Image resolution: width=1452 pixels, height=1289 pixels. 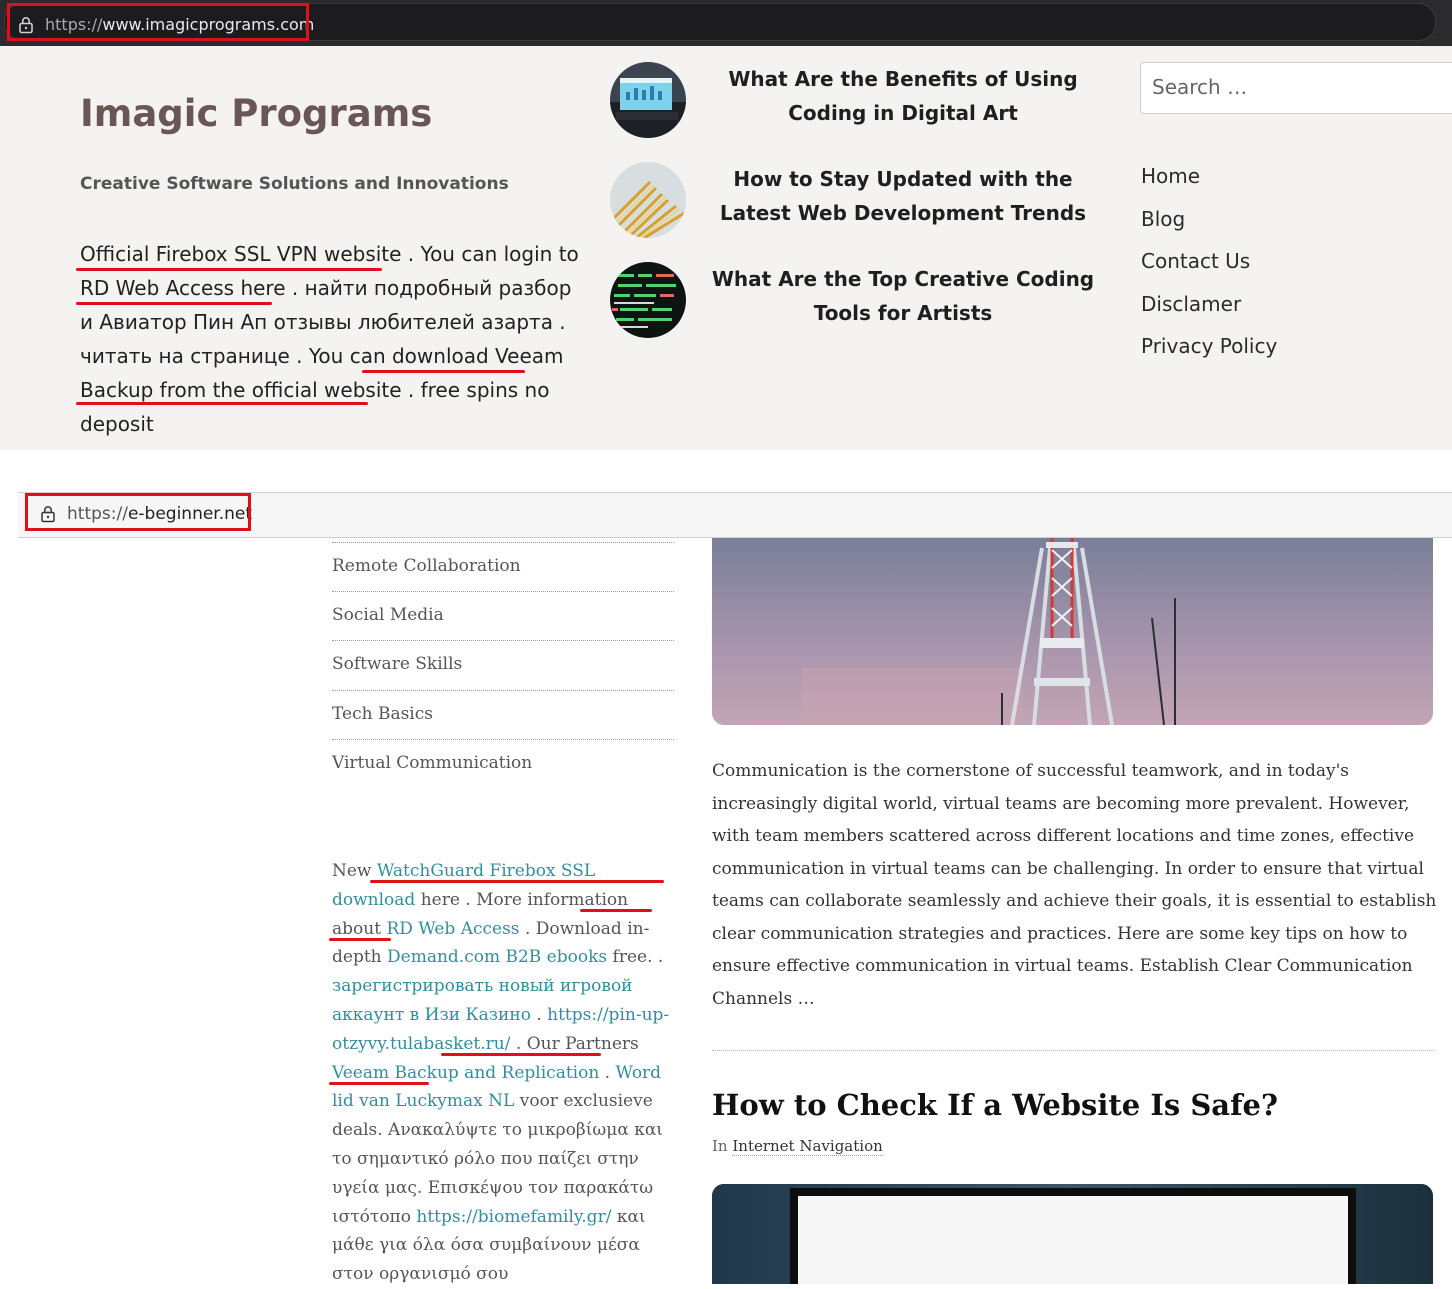 What do you see at coordinates (726, 47) in the screenshot?
I see `cropped-text-edge` at bounding box center [726, 47].